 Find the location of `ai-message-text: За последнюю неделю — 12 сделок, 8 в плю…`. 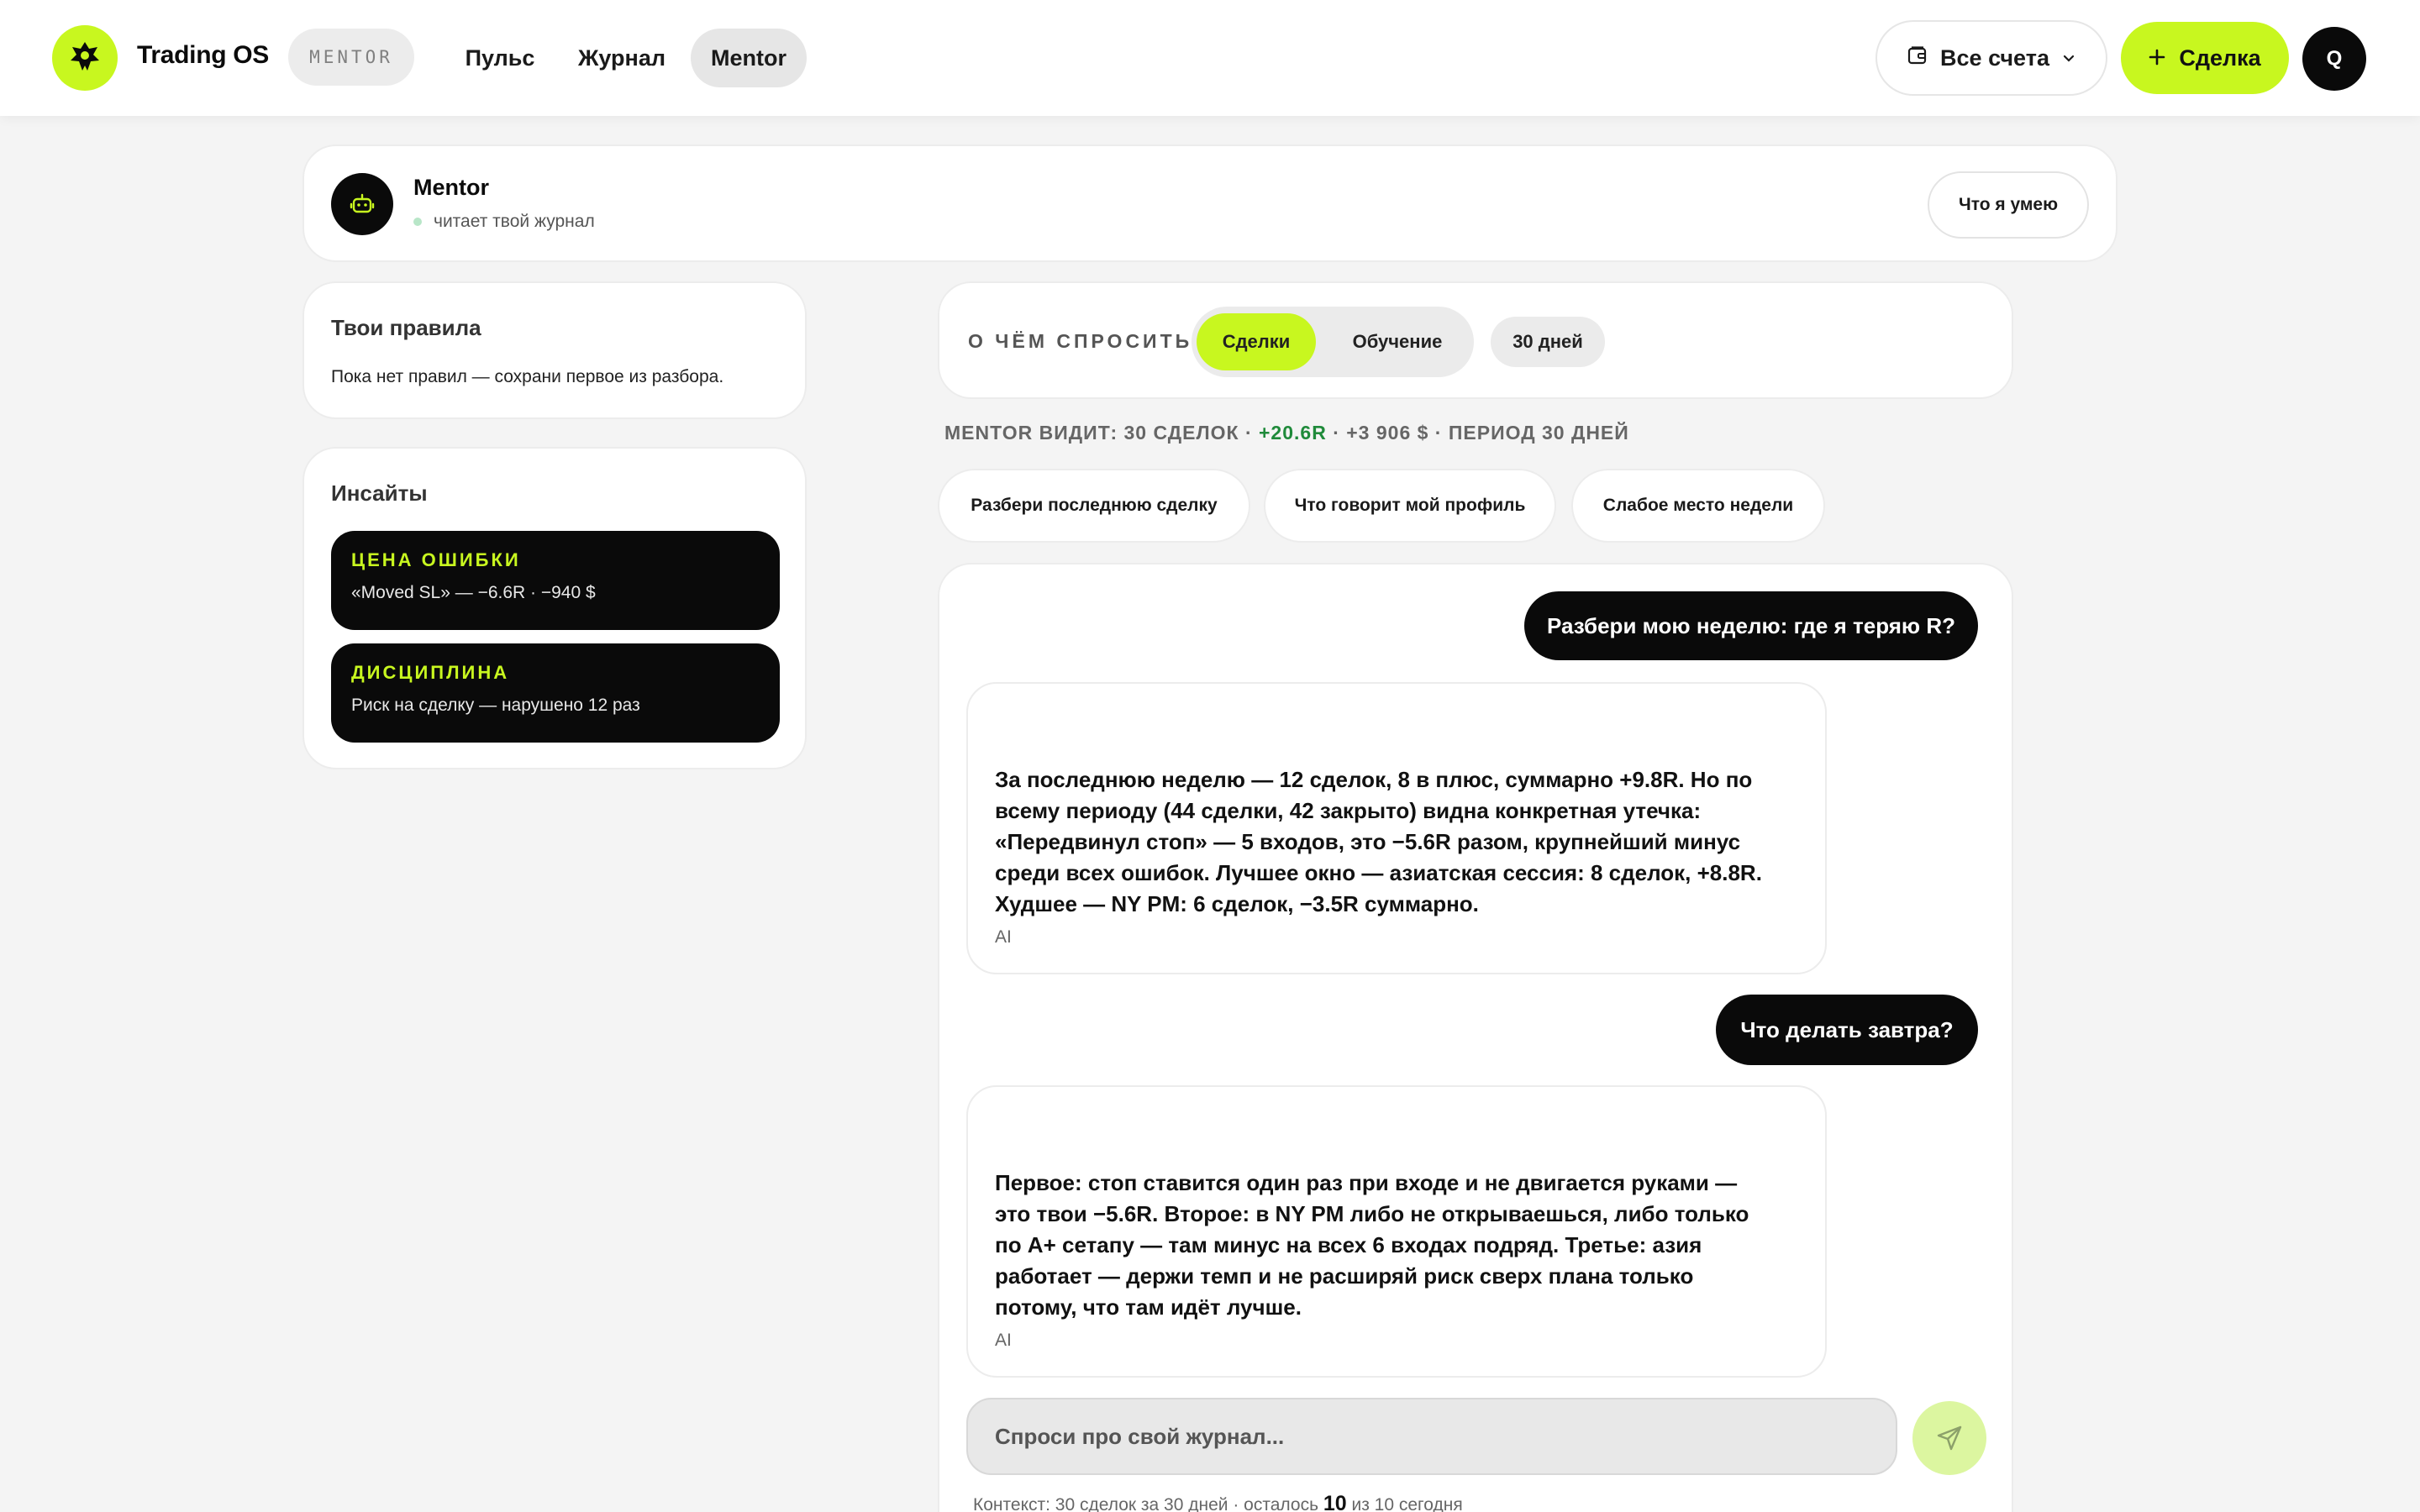

ai-message-text: За последнюю неделю — 12 сделок, 8 в плю… is located at coordinates (1378, 841).